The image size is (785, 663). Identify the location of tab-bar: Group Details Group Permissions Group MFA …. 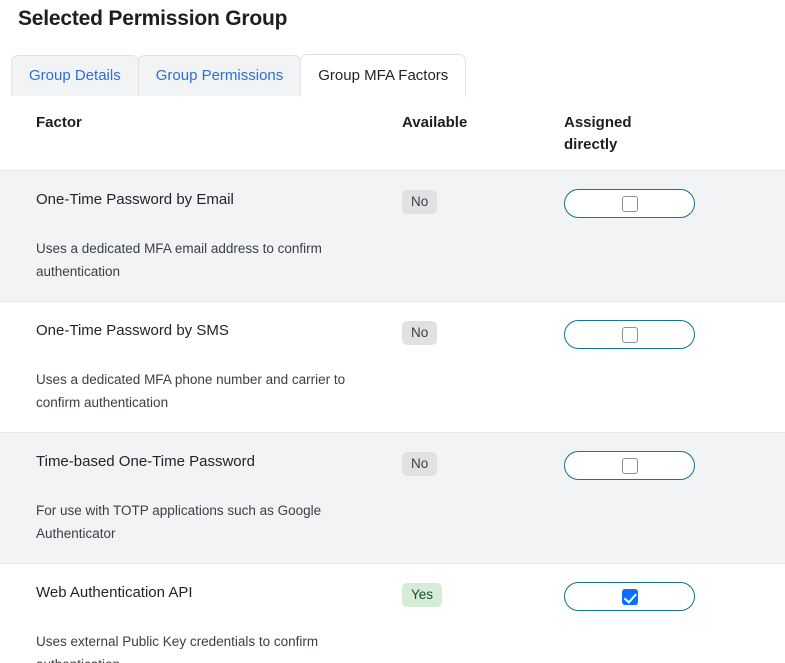
(239, 75).